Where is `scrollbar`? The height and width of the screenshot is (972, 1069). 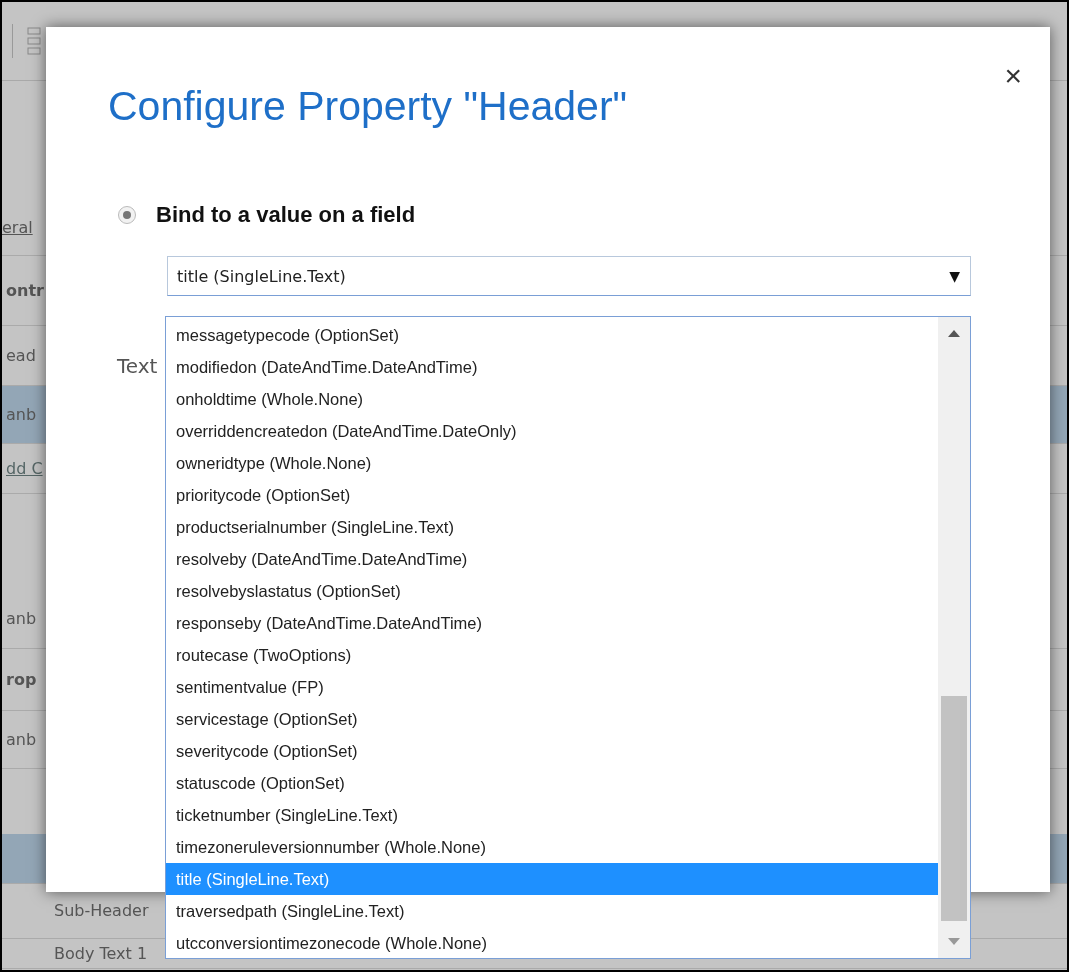 scrollbar is located at coordinates (954, 637).